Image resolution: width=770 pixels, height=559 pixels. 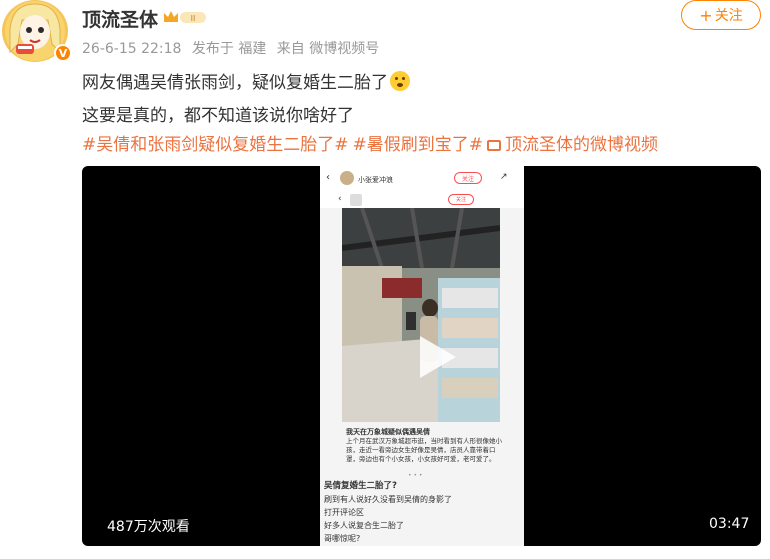 What do you see at coordinates (328, 49) in the screenshot?
I see `post-source: 来自 微博视频号` at bounding box center [328, 49].